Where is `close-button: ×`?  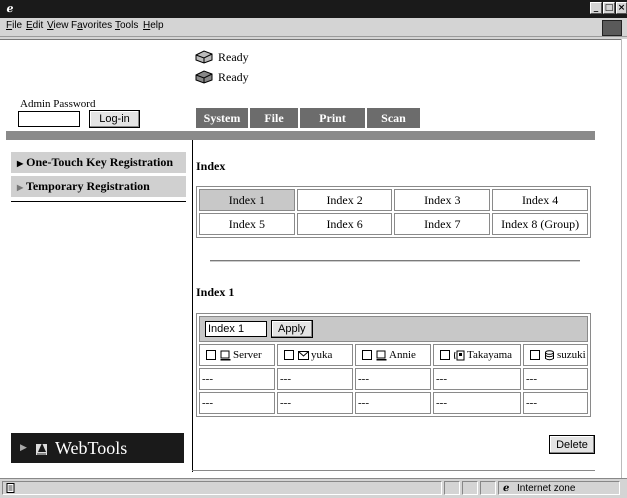 close-button: × is located at coordinates (621, 8).